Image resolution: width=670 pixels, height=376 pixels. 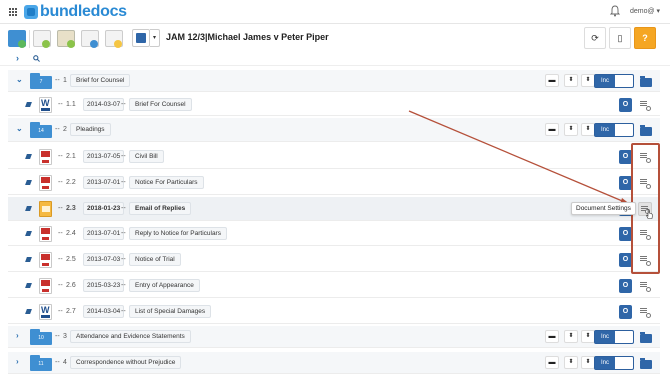 I want to click on panel-icon: ▯, so click(x=620, y=37).